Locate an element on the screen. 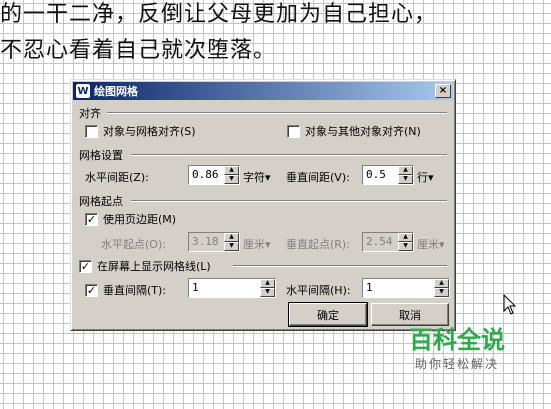 This screenshot has width=551, height=409. use-margins-checkbox: ✓ 使用页边距(M) is located at coordinates (130, 219).